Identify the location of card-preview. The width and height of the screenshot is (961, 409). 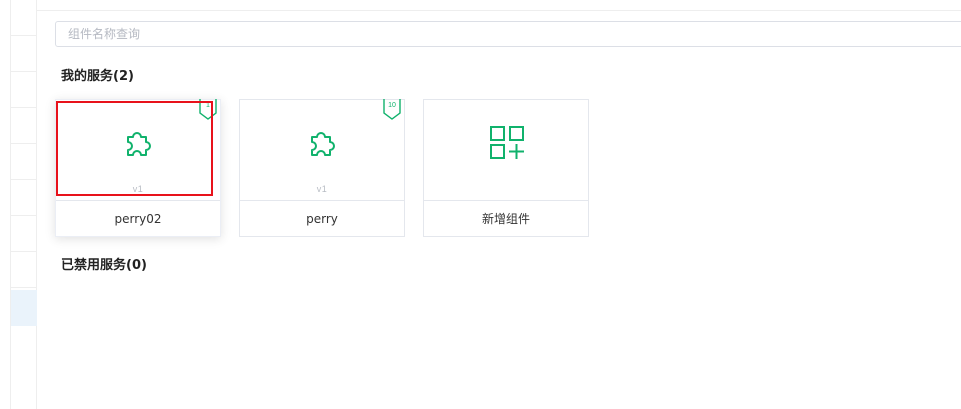
(506, 150).